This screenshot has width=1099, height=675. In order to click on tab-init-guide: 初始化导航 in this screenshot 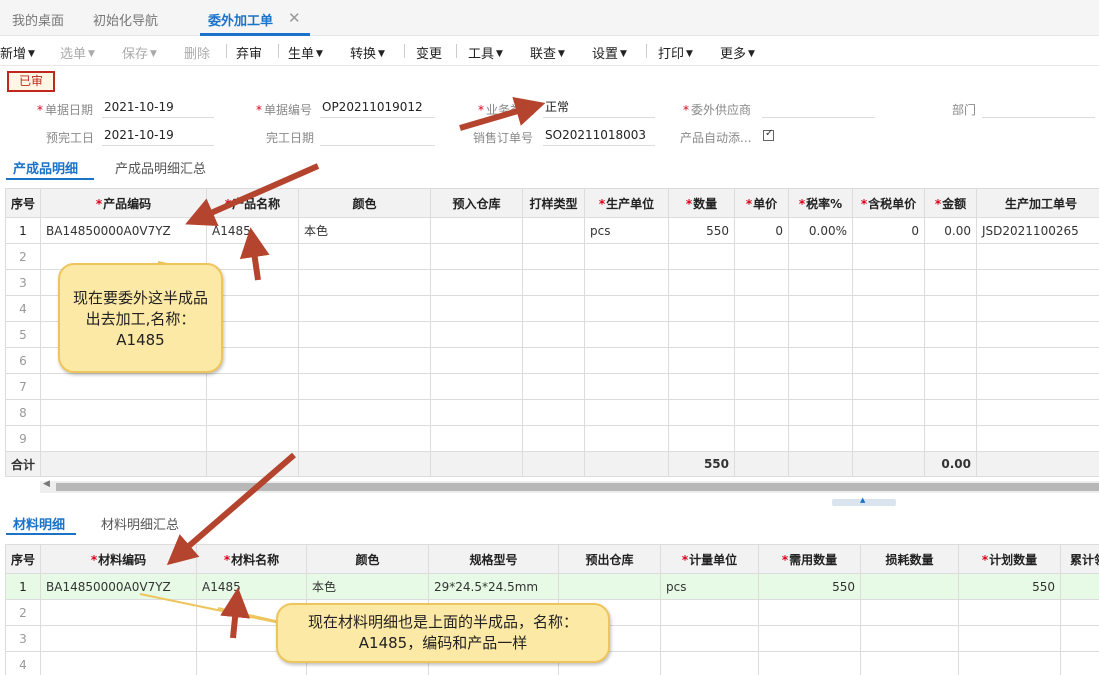, I will do `click(125, 19)`.